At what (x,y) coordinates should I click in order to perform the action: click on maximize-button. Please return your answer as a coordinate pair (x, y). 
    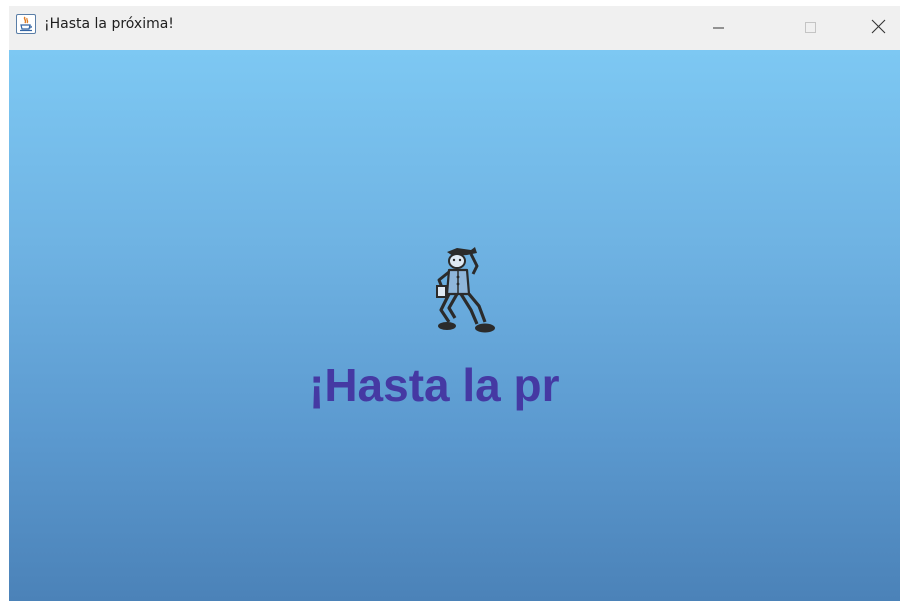
    Looking at the image, I should click on (810, 24).